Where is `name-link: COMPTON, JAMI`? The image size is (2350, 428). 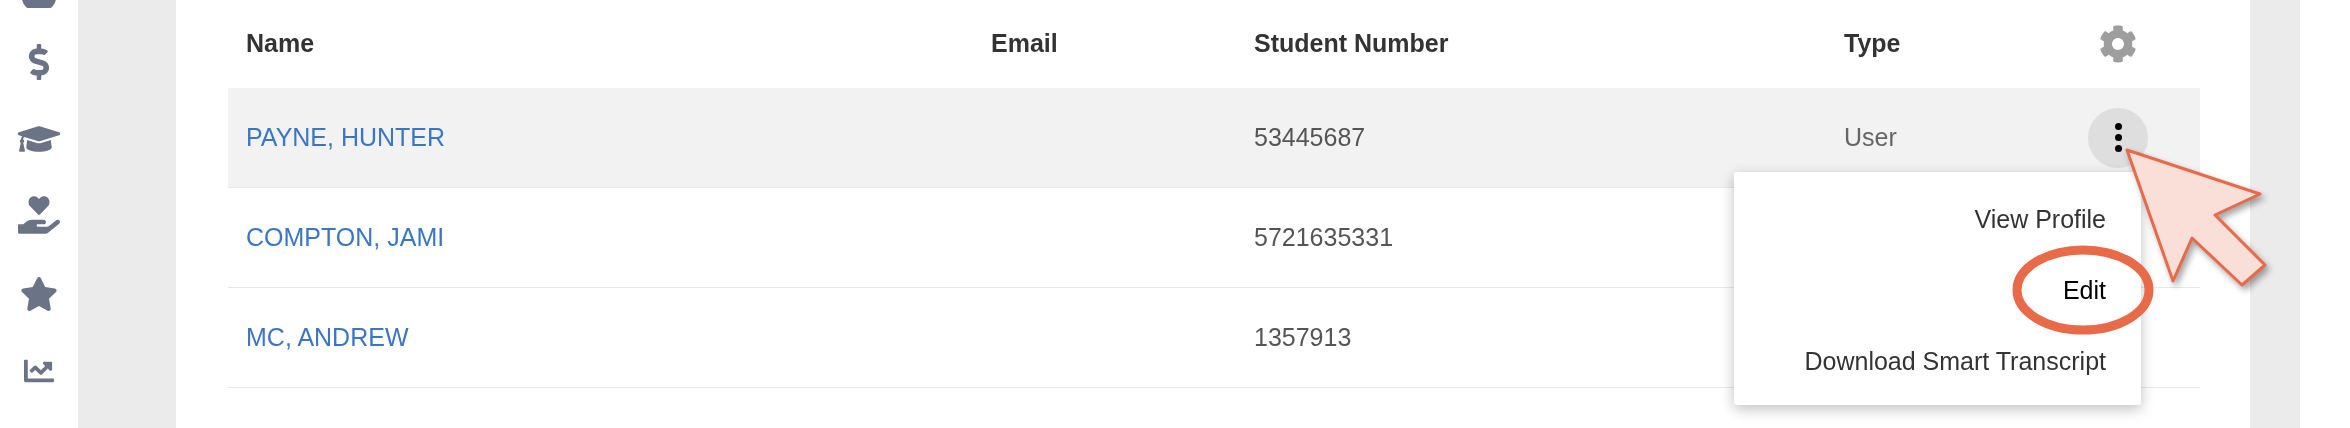 name-link: COMPTON, JAMI is located at coordinates (345, 237).